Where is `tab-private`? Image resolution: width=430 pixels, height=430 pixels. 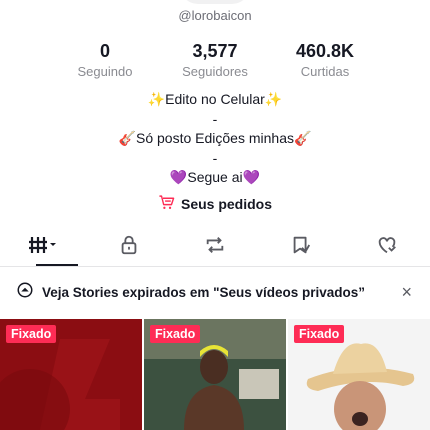 tab-private is located at coordinates (129, 247).